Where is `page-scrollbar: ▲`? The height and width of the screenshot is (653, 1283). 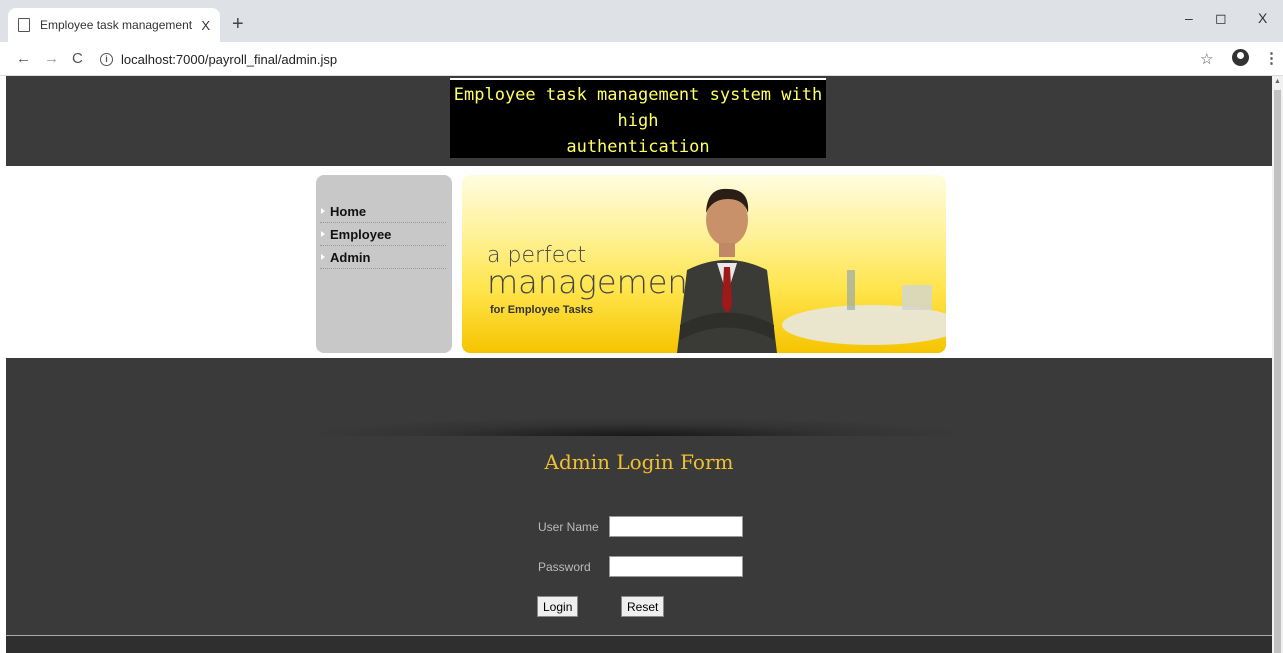 page-scrollbar: ▲ is located at coordinates (1277, 364).